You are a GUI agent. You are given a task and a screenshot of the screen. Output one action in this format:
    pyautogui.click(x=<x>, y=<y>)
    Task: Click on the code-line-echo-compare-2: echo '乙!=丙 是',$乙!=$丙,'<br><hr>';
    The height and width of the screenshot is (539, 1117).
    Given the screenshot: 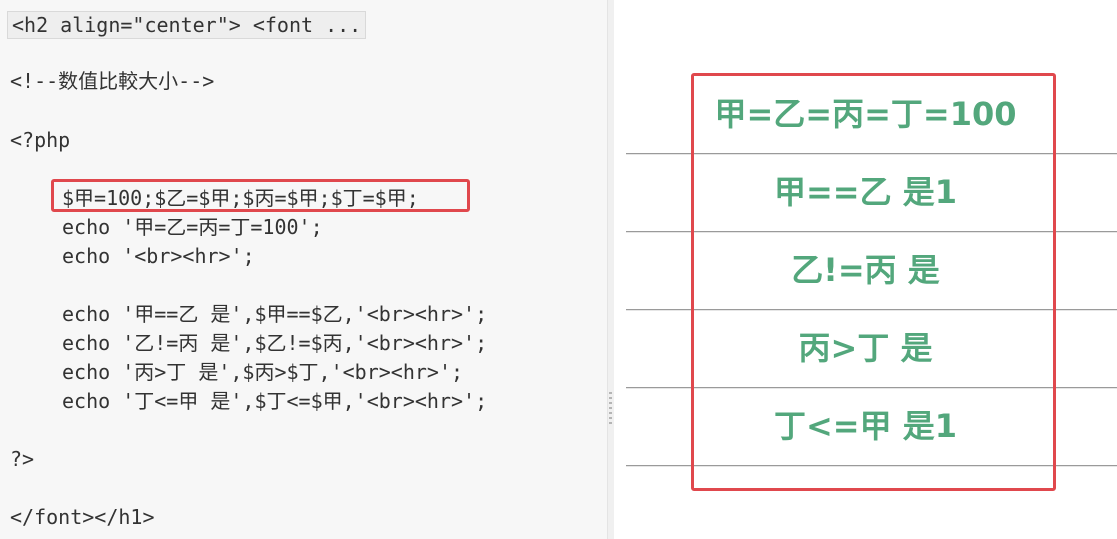 What is the action you would take?
    pyautogui.click(x=275, y=343)
    